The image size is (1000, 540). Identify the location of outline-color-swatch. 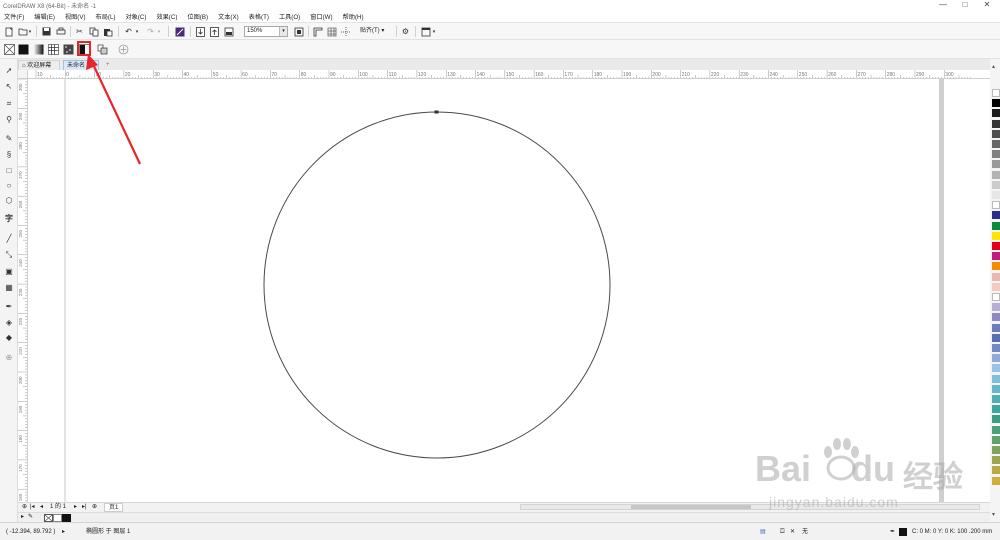
(903, 532).